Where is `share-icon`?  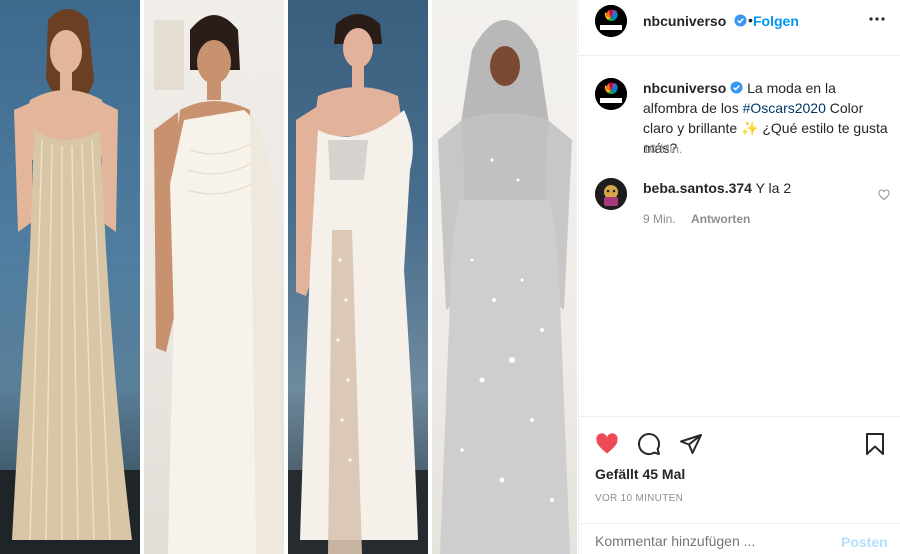 share-icon is located at coordinates (691, 444).